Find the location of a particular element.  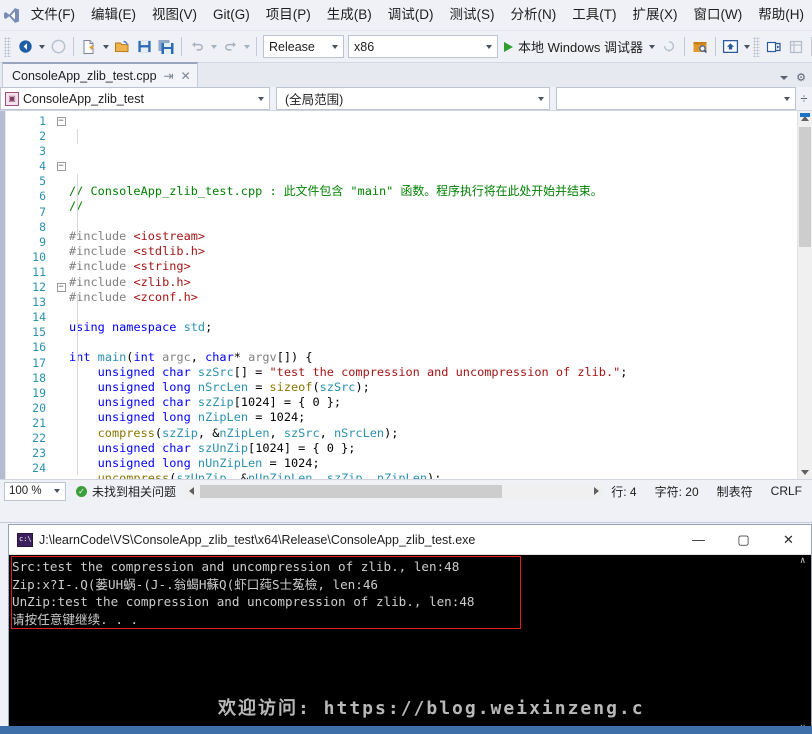

scroll-up-icon: ∧ is located at coordinates (802, 561).